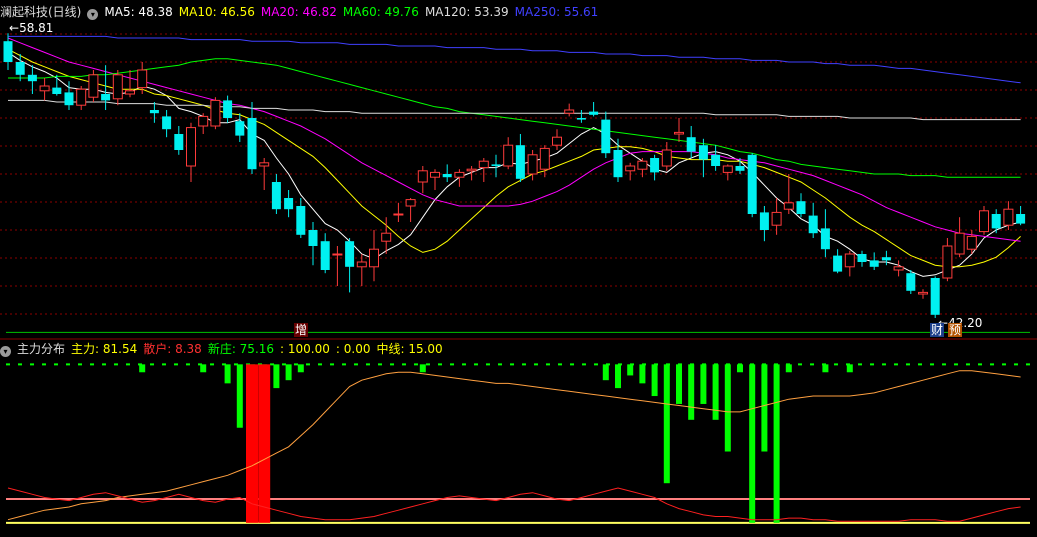 Image resolution: width=1037 pixels, height=537 pixels. What do you see at coordinates (241, 349) in the screenshot?
I see `indicator-legend-2: 新庄: 75.16` at bounding box center [241, 349].